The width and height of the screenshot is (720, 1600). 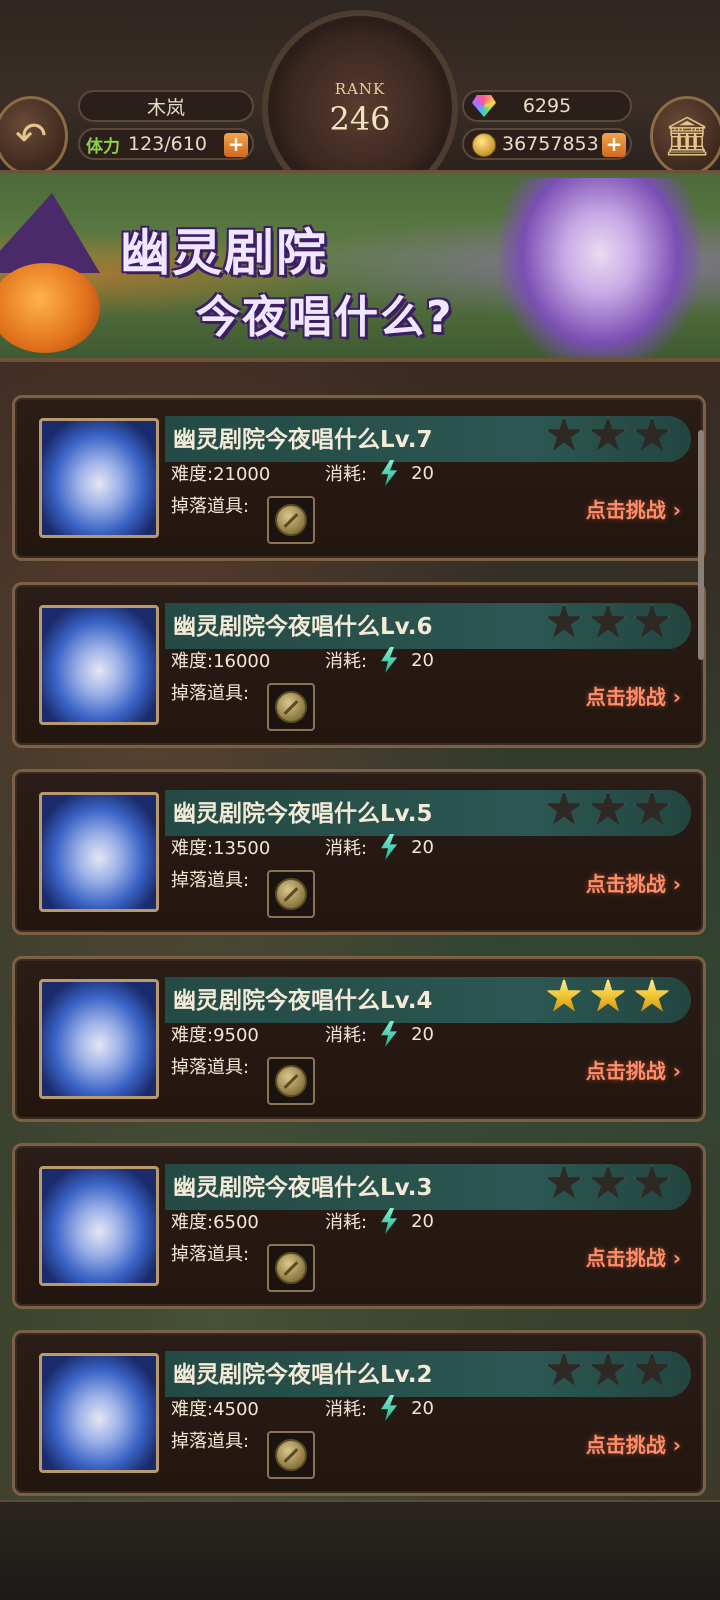 I want to click on difficulty-value: 6500, so click(x=236, y=1222).